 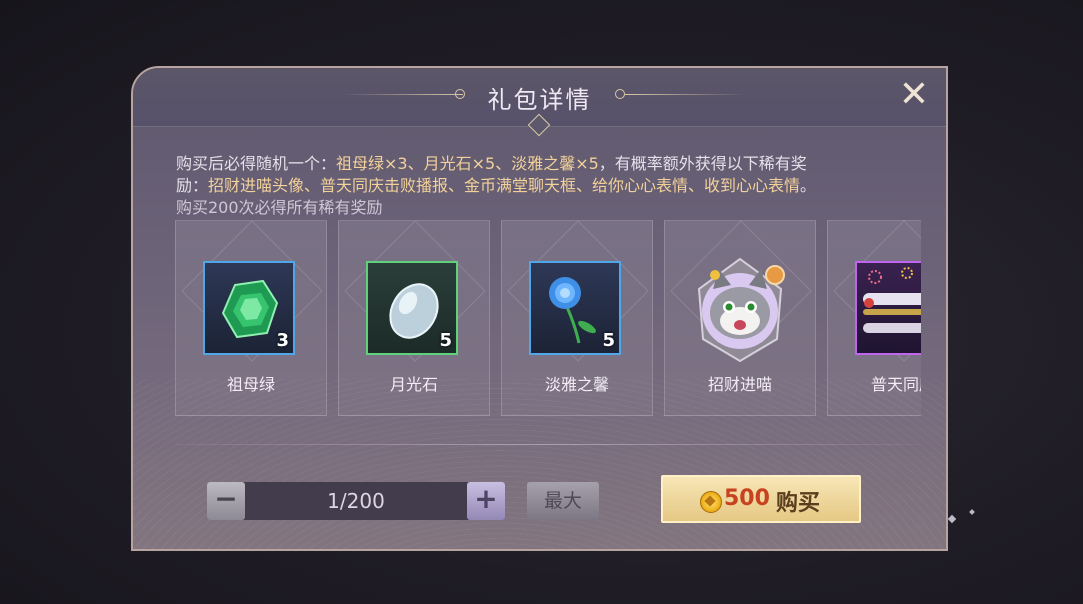 I want to click on reward-item-card: 5 月光石, so click(x=414, y=318).